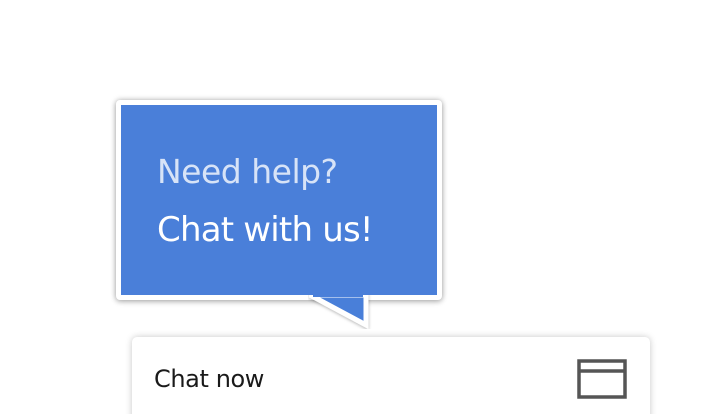  I want to click on chat-with-us-text: Chat with us!, so click(265, 230).